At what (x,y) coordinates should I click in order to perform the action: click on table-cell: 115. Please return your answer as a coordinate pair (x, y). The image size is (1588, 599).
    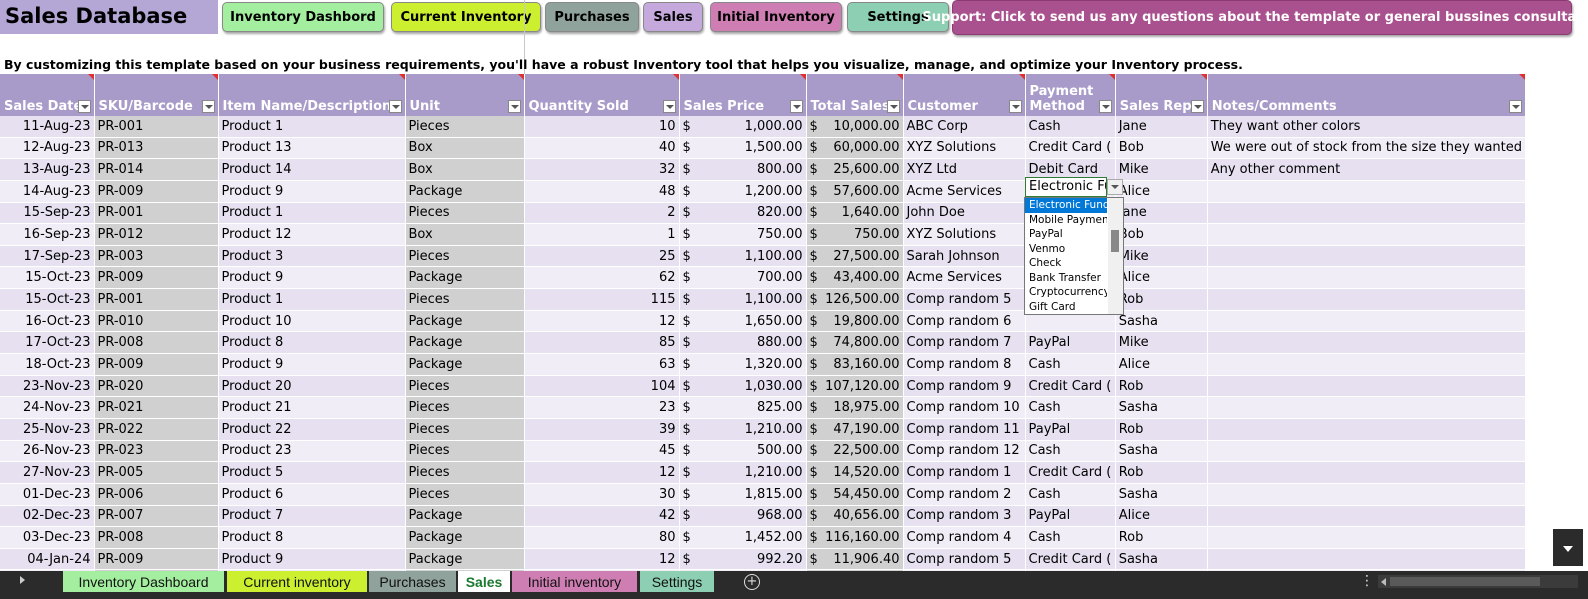
    Looking at the image, I should click on (602, 299).